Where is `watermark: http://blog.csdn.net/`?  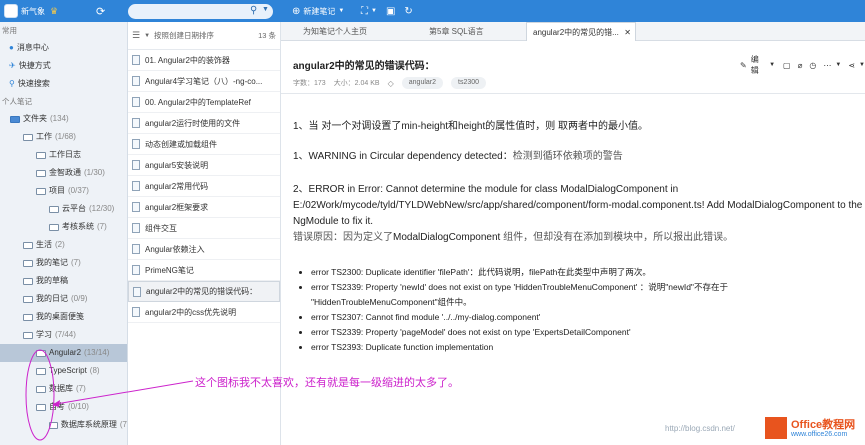 watermark: http://blog.csdn.net/ is located at coordinates (700, 428).